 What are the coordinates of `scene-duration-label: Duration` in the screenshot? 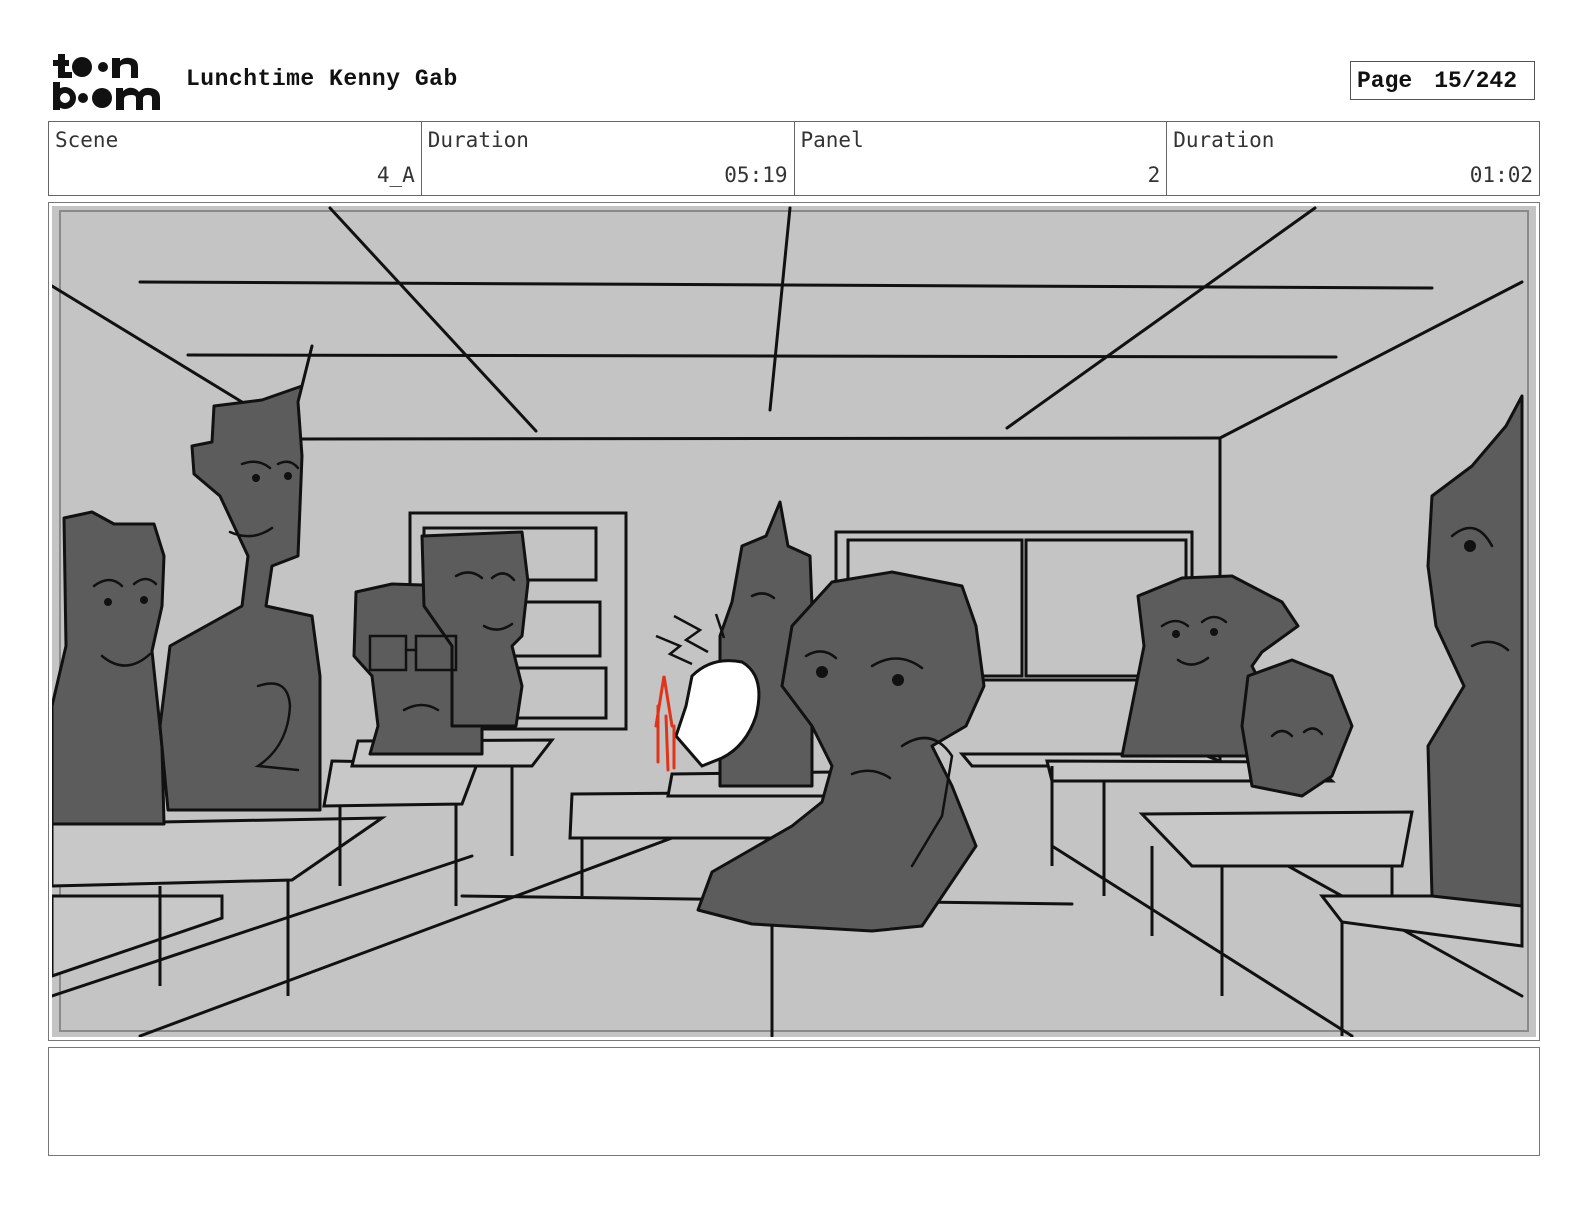 It's located at (478, 140).